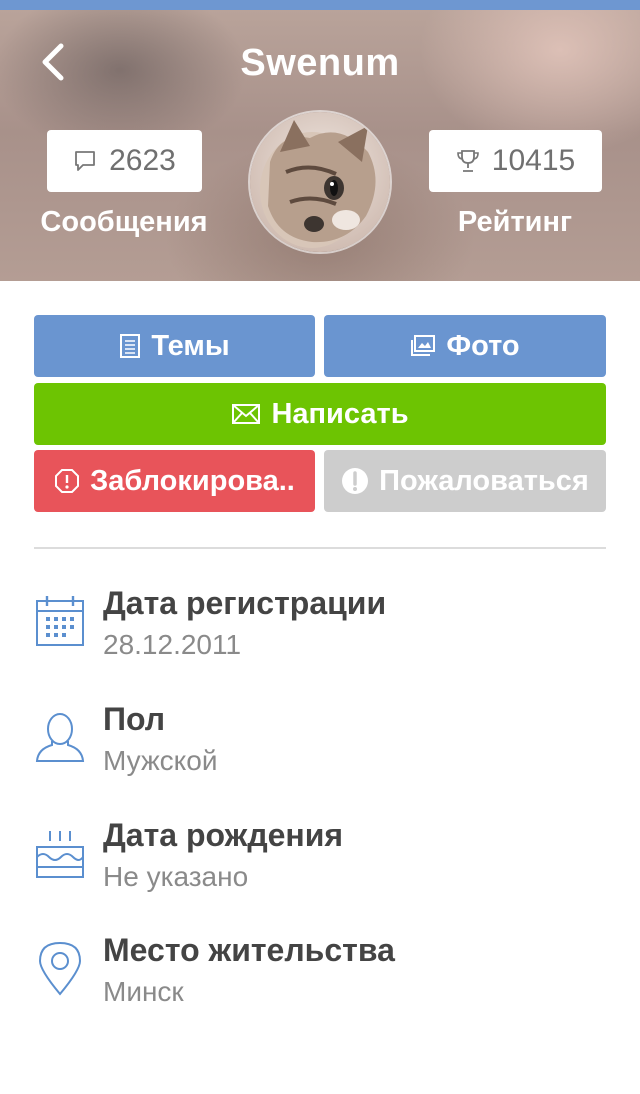  I want to click on speech-bubble-icon, so click(85, 161).